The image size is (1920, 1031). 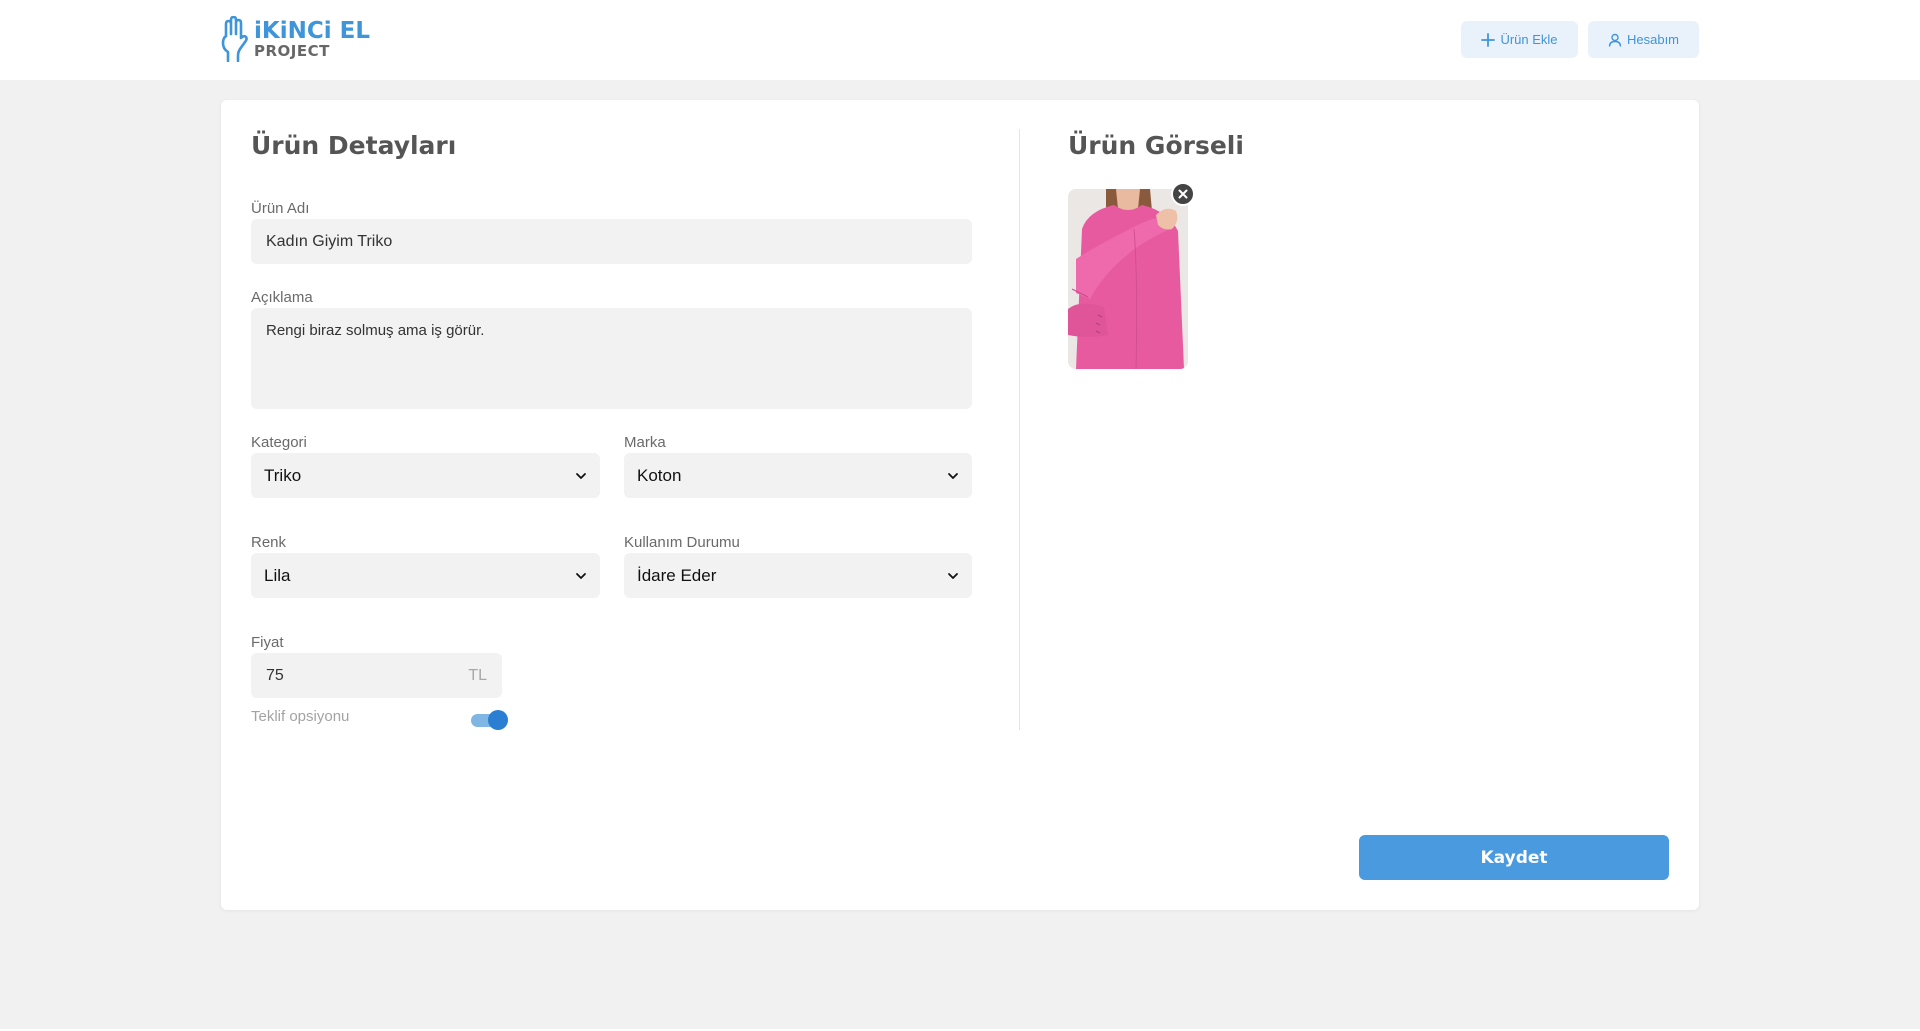 What do you see at coordinates (477, 675) in the screenshot?
I see `price-unit: TL` at bounding box center [477, 675].